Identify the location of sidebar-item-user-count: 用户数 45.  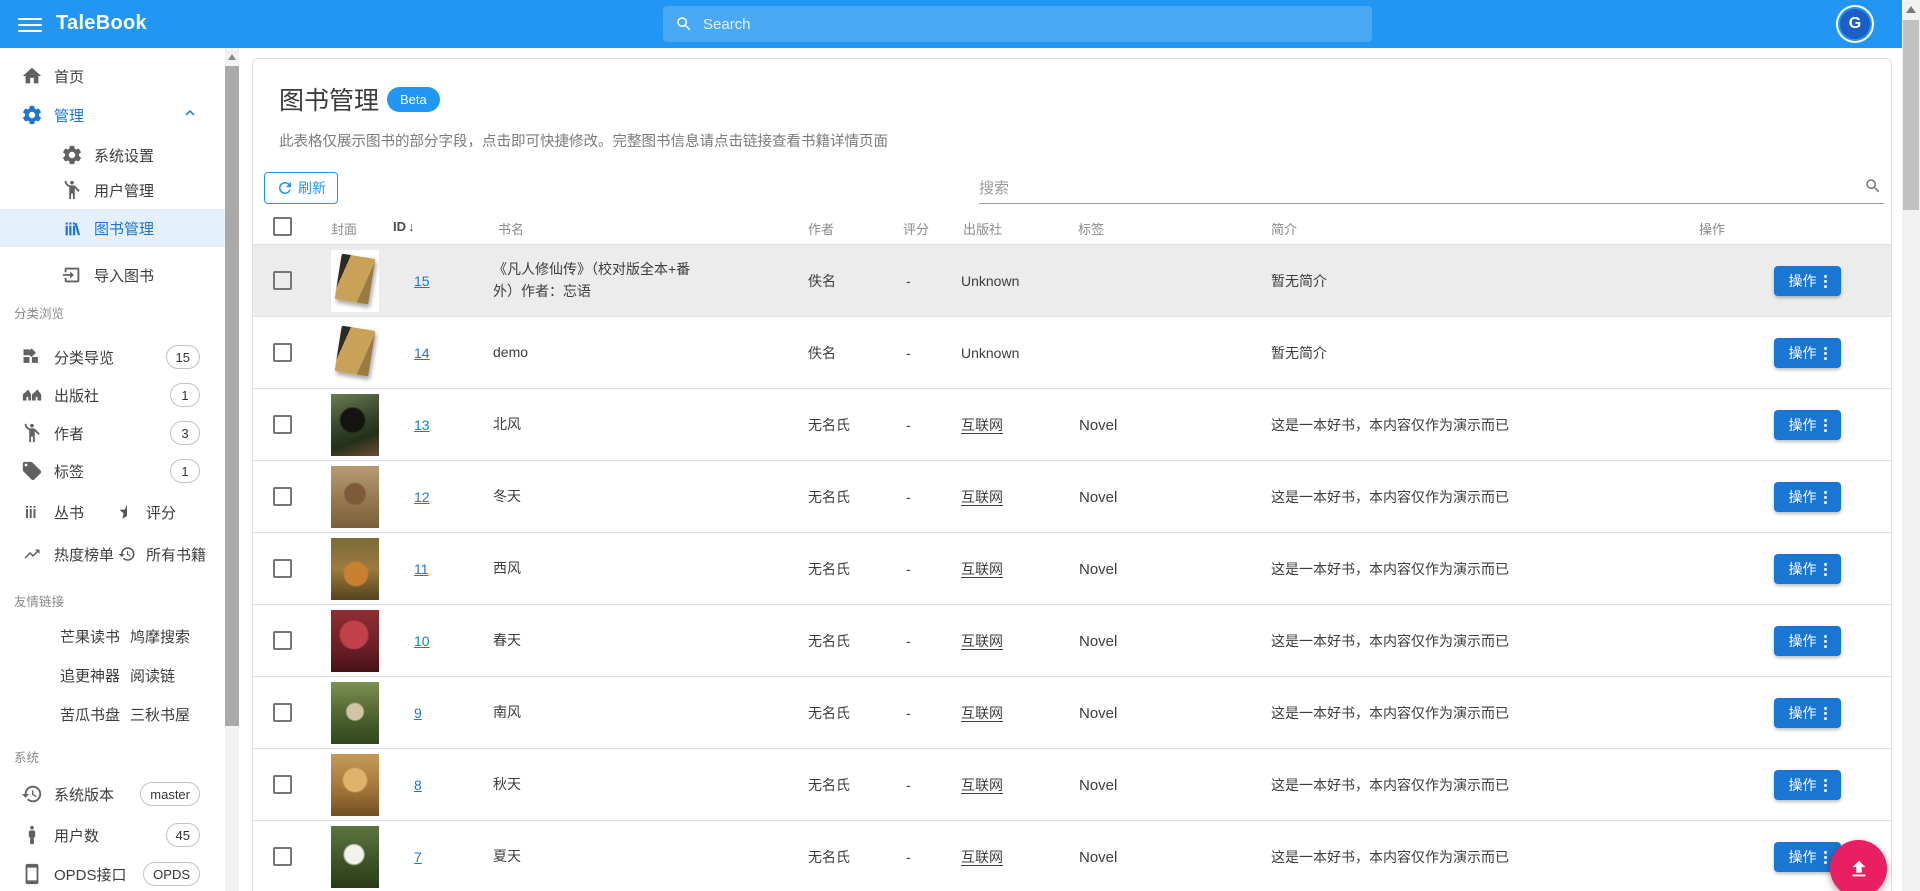
(112, 835).